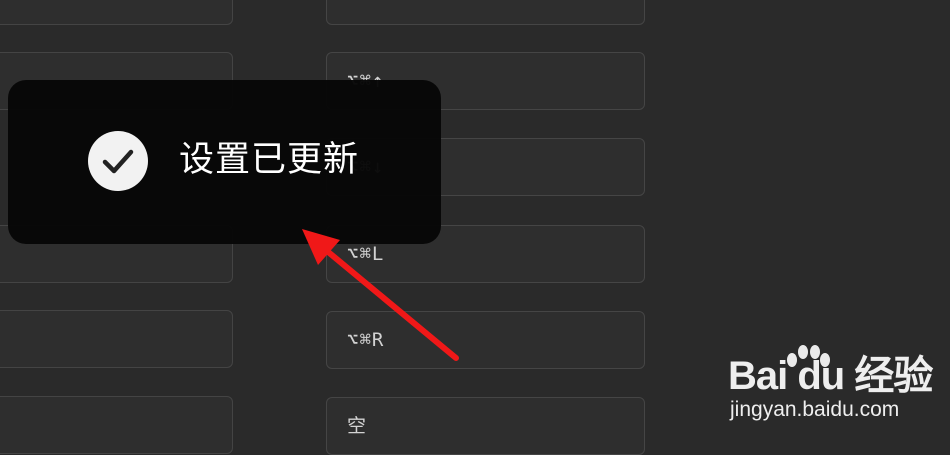 This screenshot has width=950, height=455. What do you see at coordinates (815, 409) in the screenshot?
I see `watermark-url: jingyan.baidu.com` at bounding box center [815, 409].